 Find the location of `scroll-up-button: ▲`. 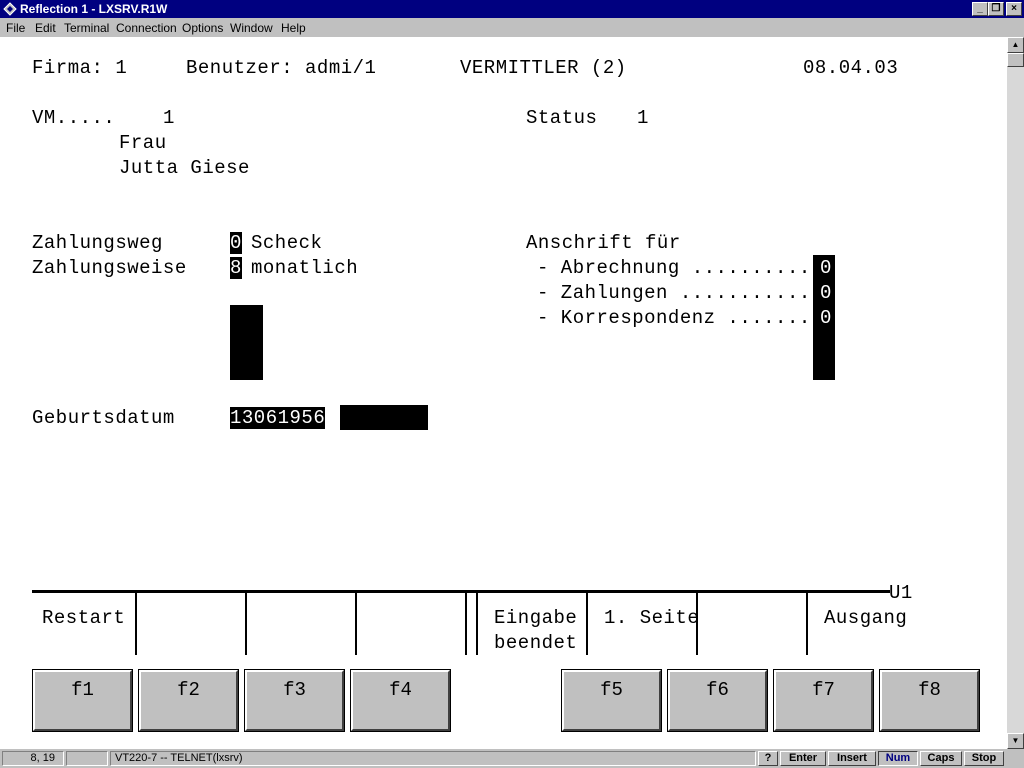

scroll-up-button: ▲ is located at coordinates (1015, 45).